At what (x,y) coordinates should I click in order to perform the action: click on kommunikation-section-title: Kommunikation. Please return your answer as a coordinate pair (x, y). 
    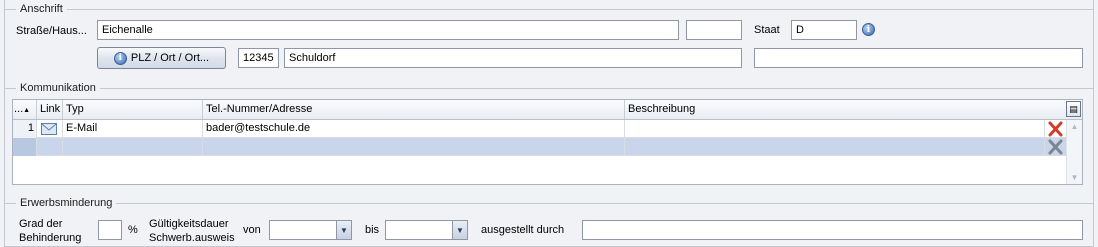
    Looking at the image, I should click on (58, 88).